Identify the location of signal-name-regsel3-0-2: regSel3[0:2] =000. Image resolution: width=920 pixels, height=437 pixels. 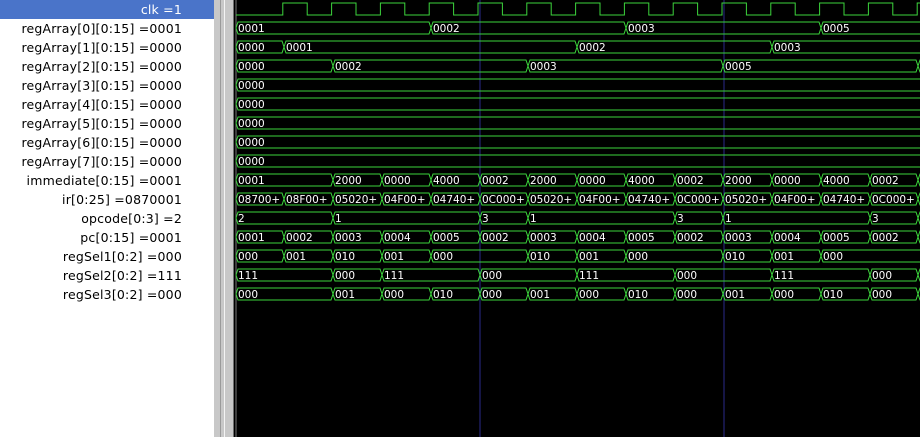
(107, 294).